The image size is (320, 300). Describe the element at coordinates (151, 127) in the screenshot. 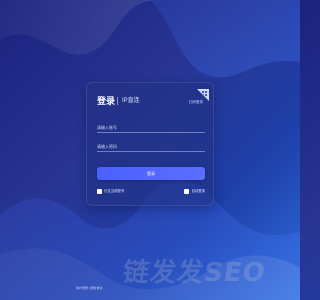

I see `username-input` at that location.